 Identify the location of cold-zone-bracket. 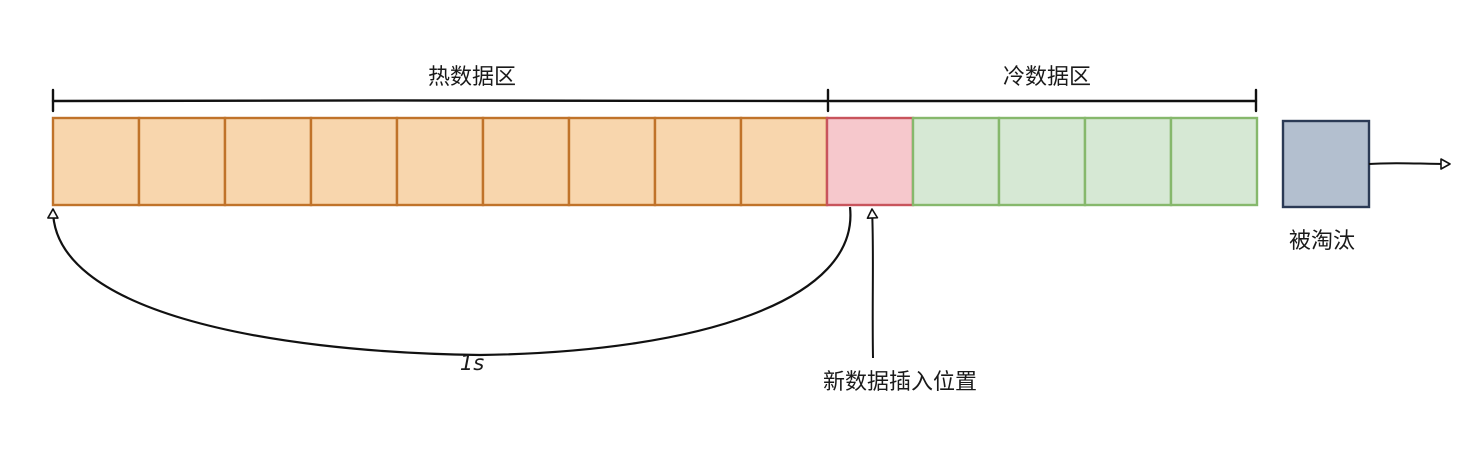
(1043, 100).